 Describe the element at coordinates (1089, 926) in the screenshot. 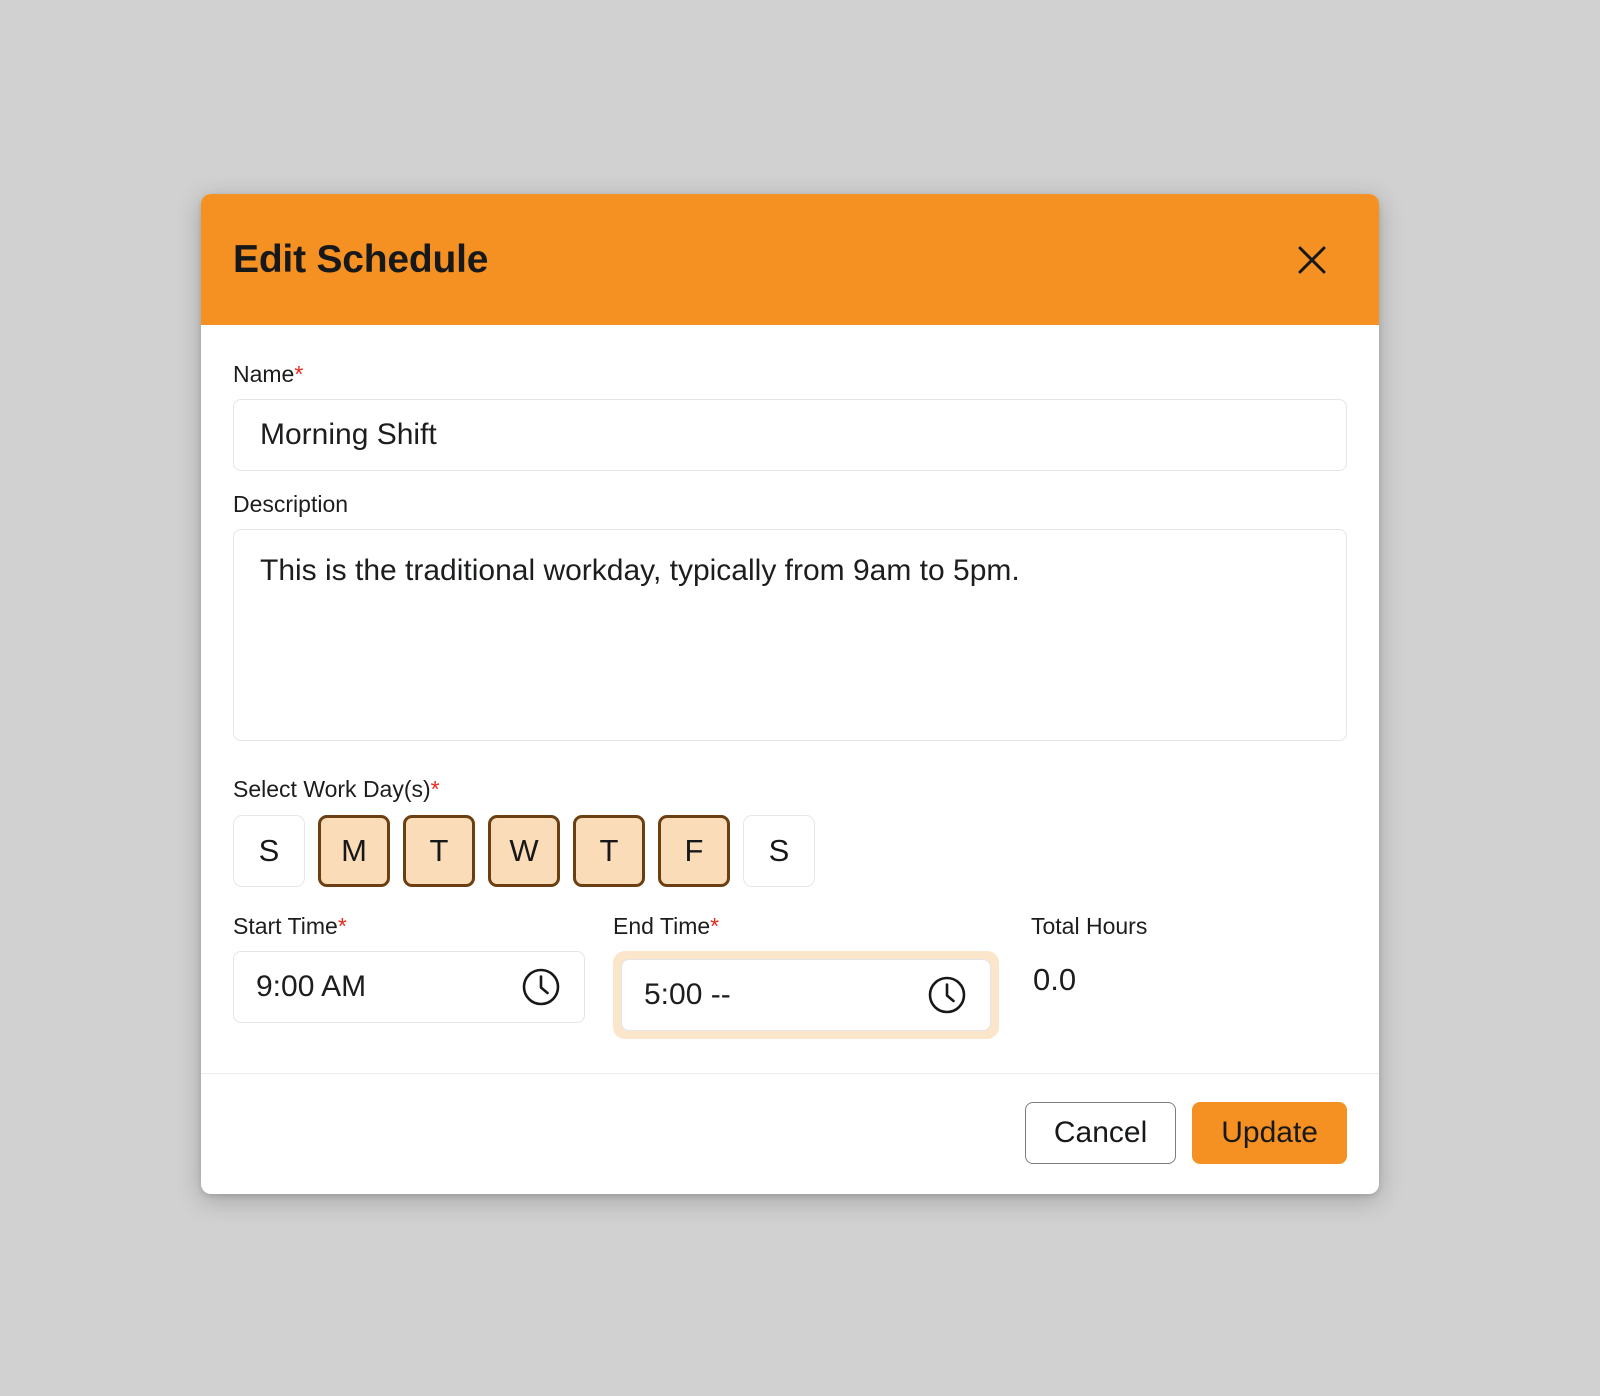

I see `total-hours-label: Total Hours` at that location.